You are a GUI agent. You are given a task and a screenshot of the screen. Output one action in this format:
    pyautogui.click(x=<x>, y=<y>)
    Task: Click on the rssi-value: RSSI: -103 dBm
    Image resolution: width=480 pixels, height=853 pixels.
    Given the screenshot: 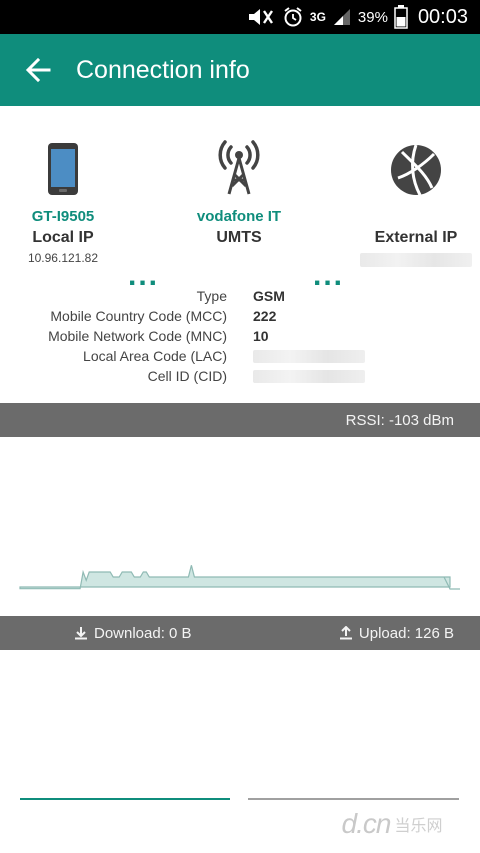 What is the action you would take?
    pyautogui.click(x=399, y=420)
    